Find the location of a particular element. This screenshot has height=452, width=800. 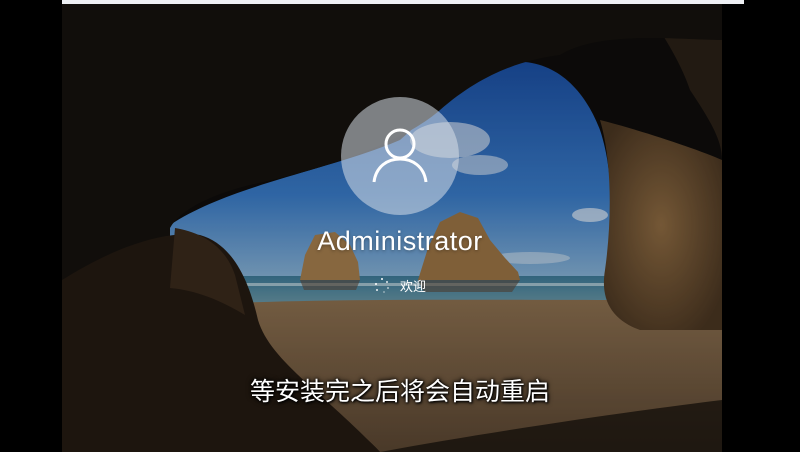

welcome-status: 欢迎 is located at coordinates (400, 285).